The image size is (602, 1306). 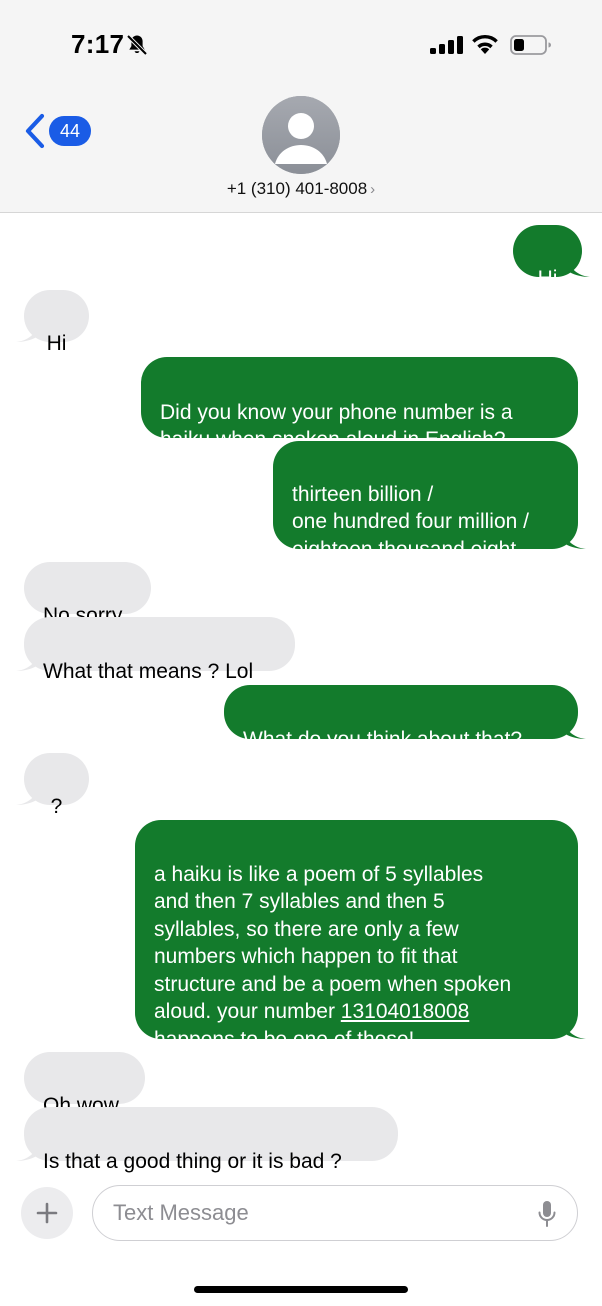 I want to click on sent-message: Hi, so click(x=551, y=257).